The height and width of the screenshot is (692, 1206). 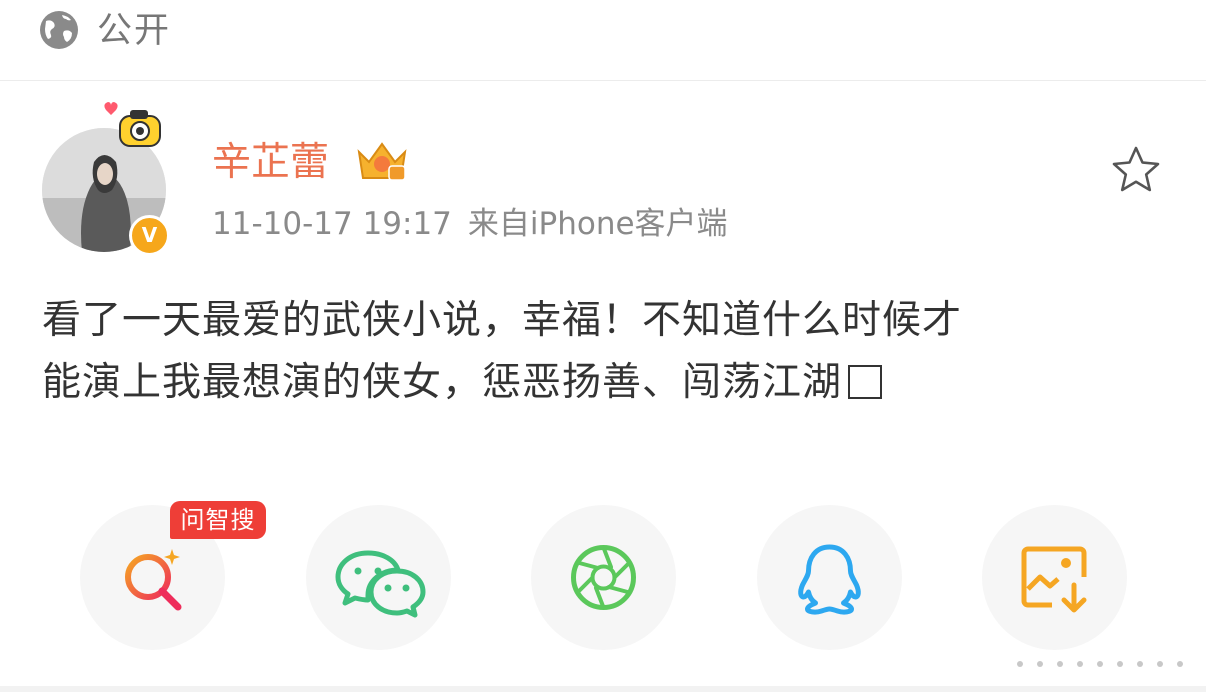 I want to click on post-meta: 11-10-17 19:17 来自iPhone客户端, so click(x=478, y=224).